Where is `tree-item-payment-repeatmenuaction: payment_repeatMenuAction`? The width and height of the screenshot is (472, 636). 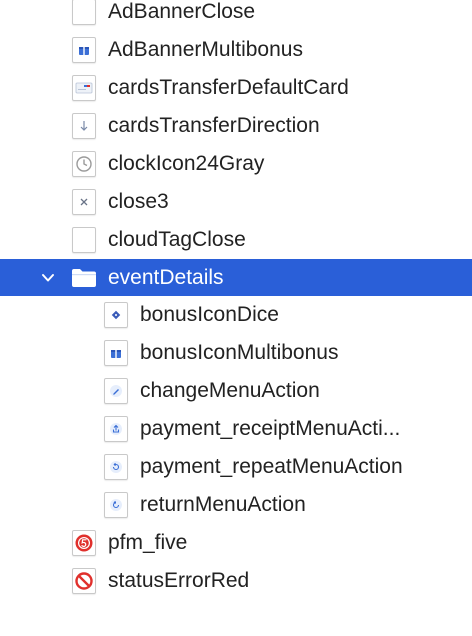 tree-item-payment-repeatmenuaction: payment_repeatMenuAction is located at coordinates (236, 467).